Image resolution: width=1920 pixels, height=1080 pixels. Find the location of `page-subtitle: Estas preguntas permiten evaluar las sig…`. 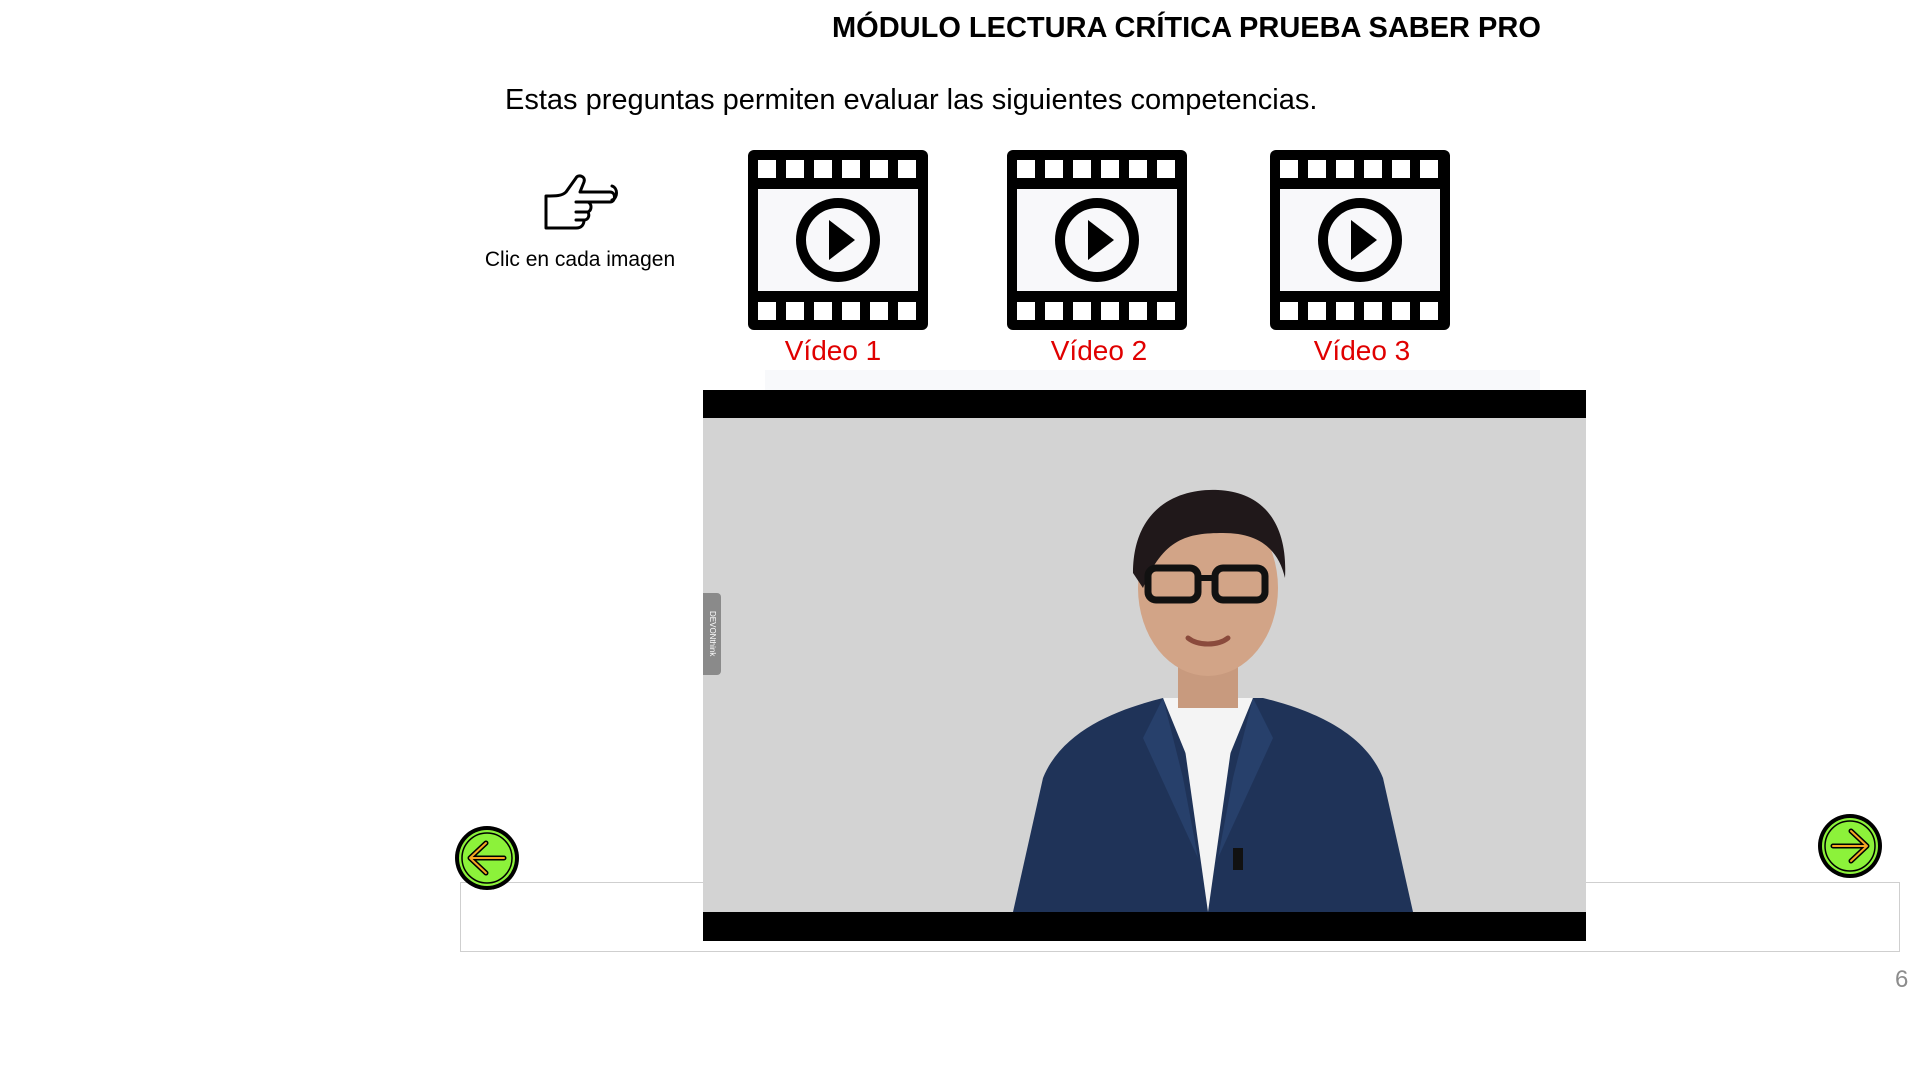

page-subtitle: Estas preguntas permiten evaluar las sig… is located at coordinates (911, 100).